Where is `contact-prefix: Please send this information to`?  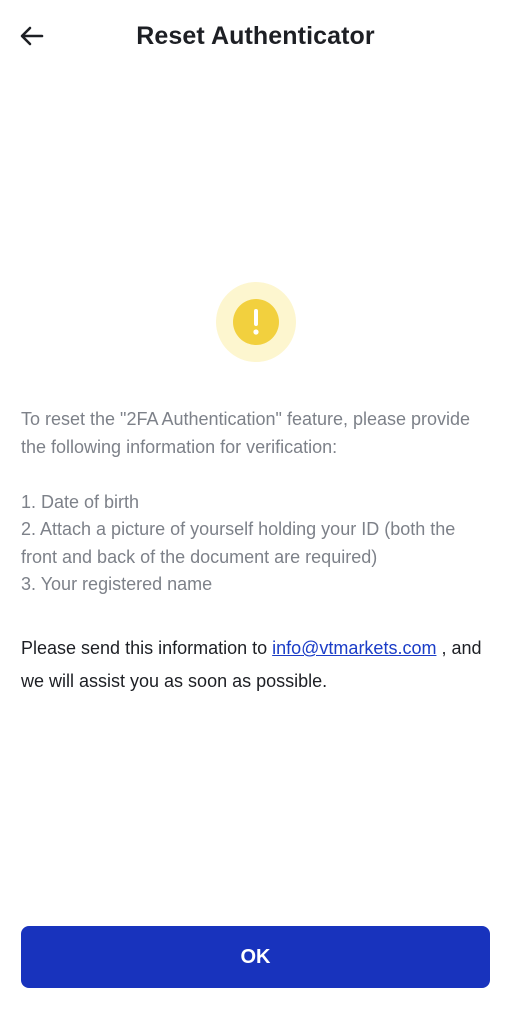
contact-prefix: Please send this information to is located at coordinates (147, 648).